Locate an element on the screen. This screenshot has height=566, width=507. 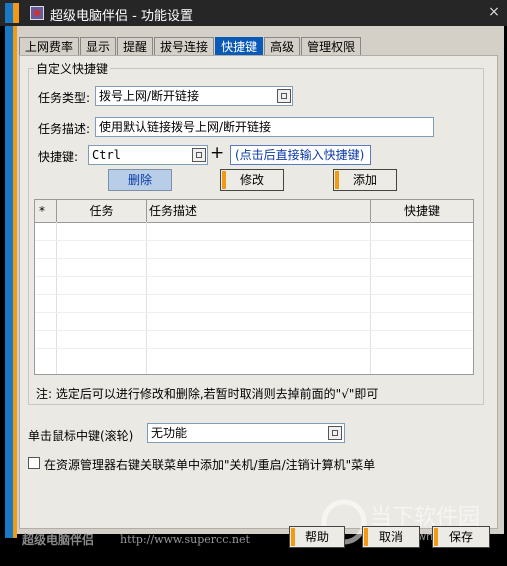
context-menu-checkbox is located at coordinates (34, 463).